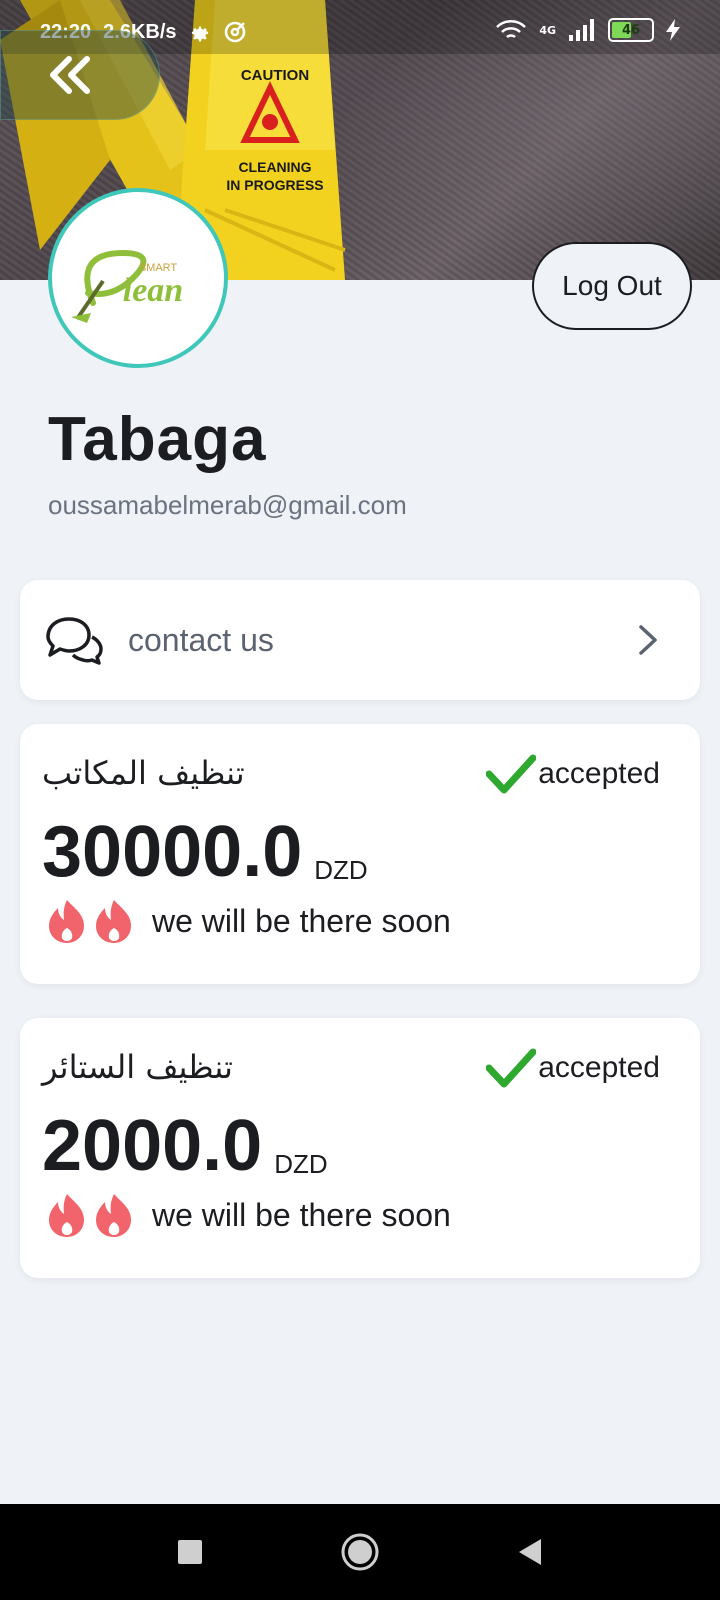  Describe the element at coordinates (152, 1146) in the screenshot. I see `order-price: 2000.0` at that location.